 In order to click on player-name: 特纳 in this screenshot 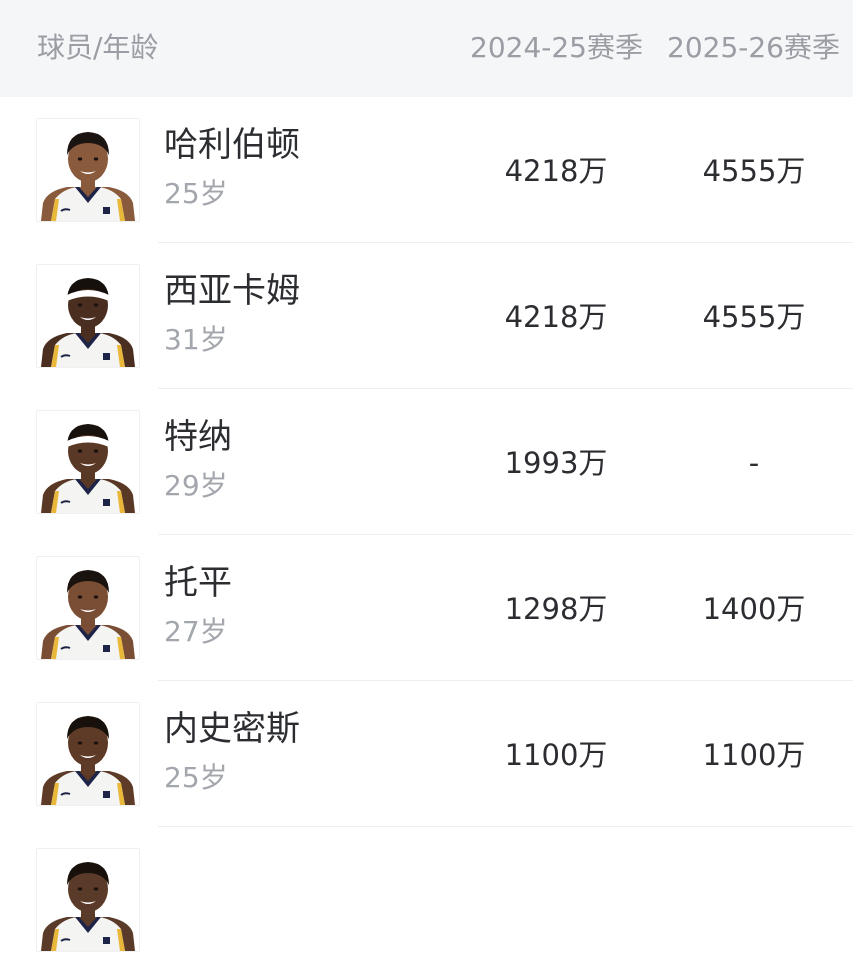, I will do `click(198, 437)`.